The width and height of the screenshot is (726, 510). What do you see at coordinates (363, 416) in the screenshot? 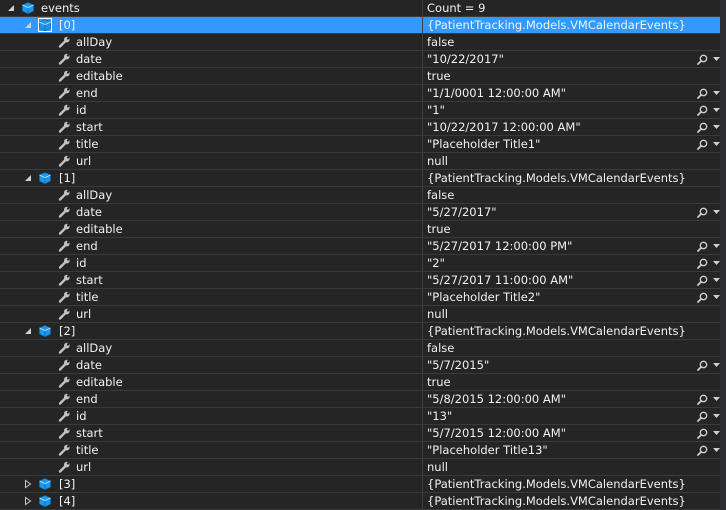
I see `tree-row-property: id "13"` at bounding box center [363, 416].